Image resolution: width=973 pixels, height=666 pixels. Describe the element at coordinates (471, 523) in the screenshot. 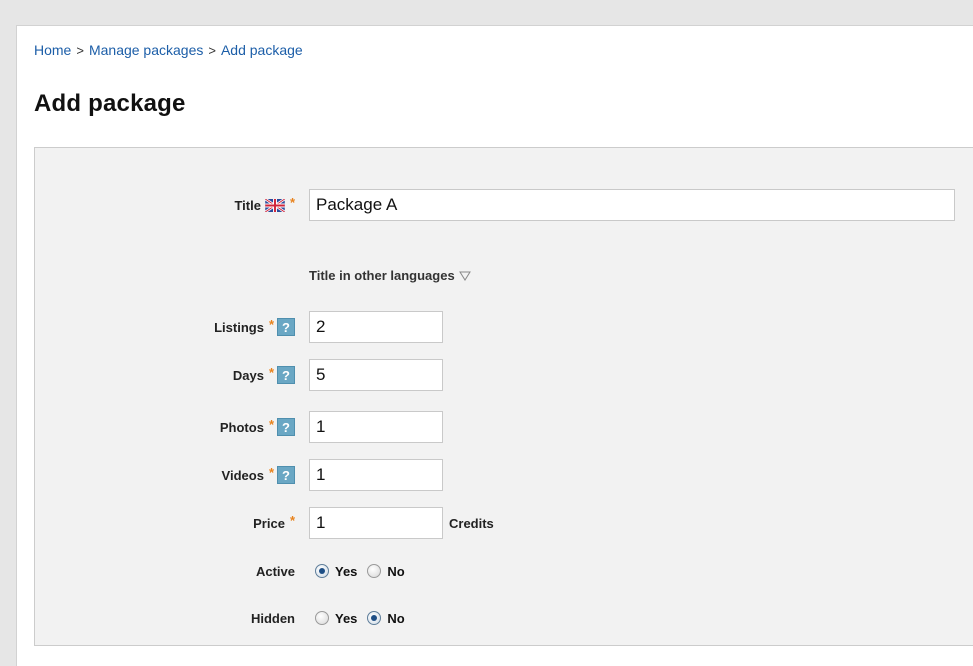

I see `price-unit-label: Credits` at that location.